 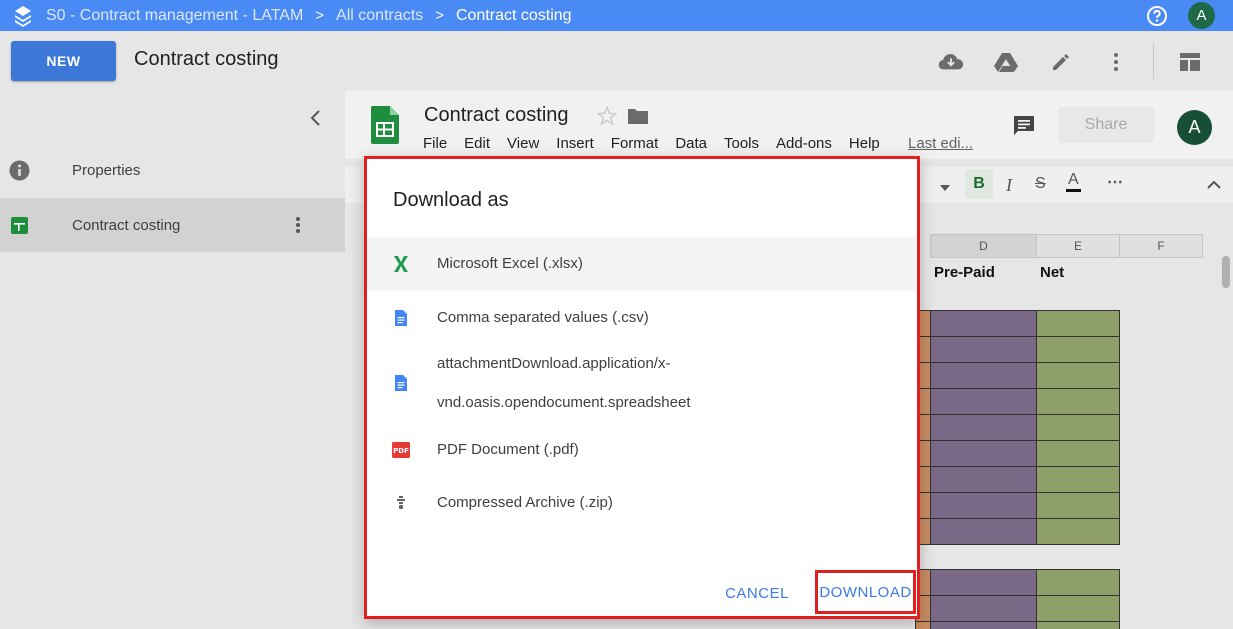 I want to click on option-xlsx: Microsoft Excel (.xlsx), so click(x=642, y=264).